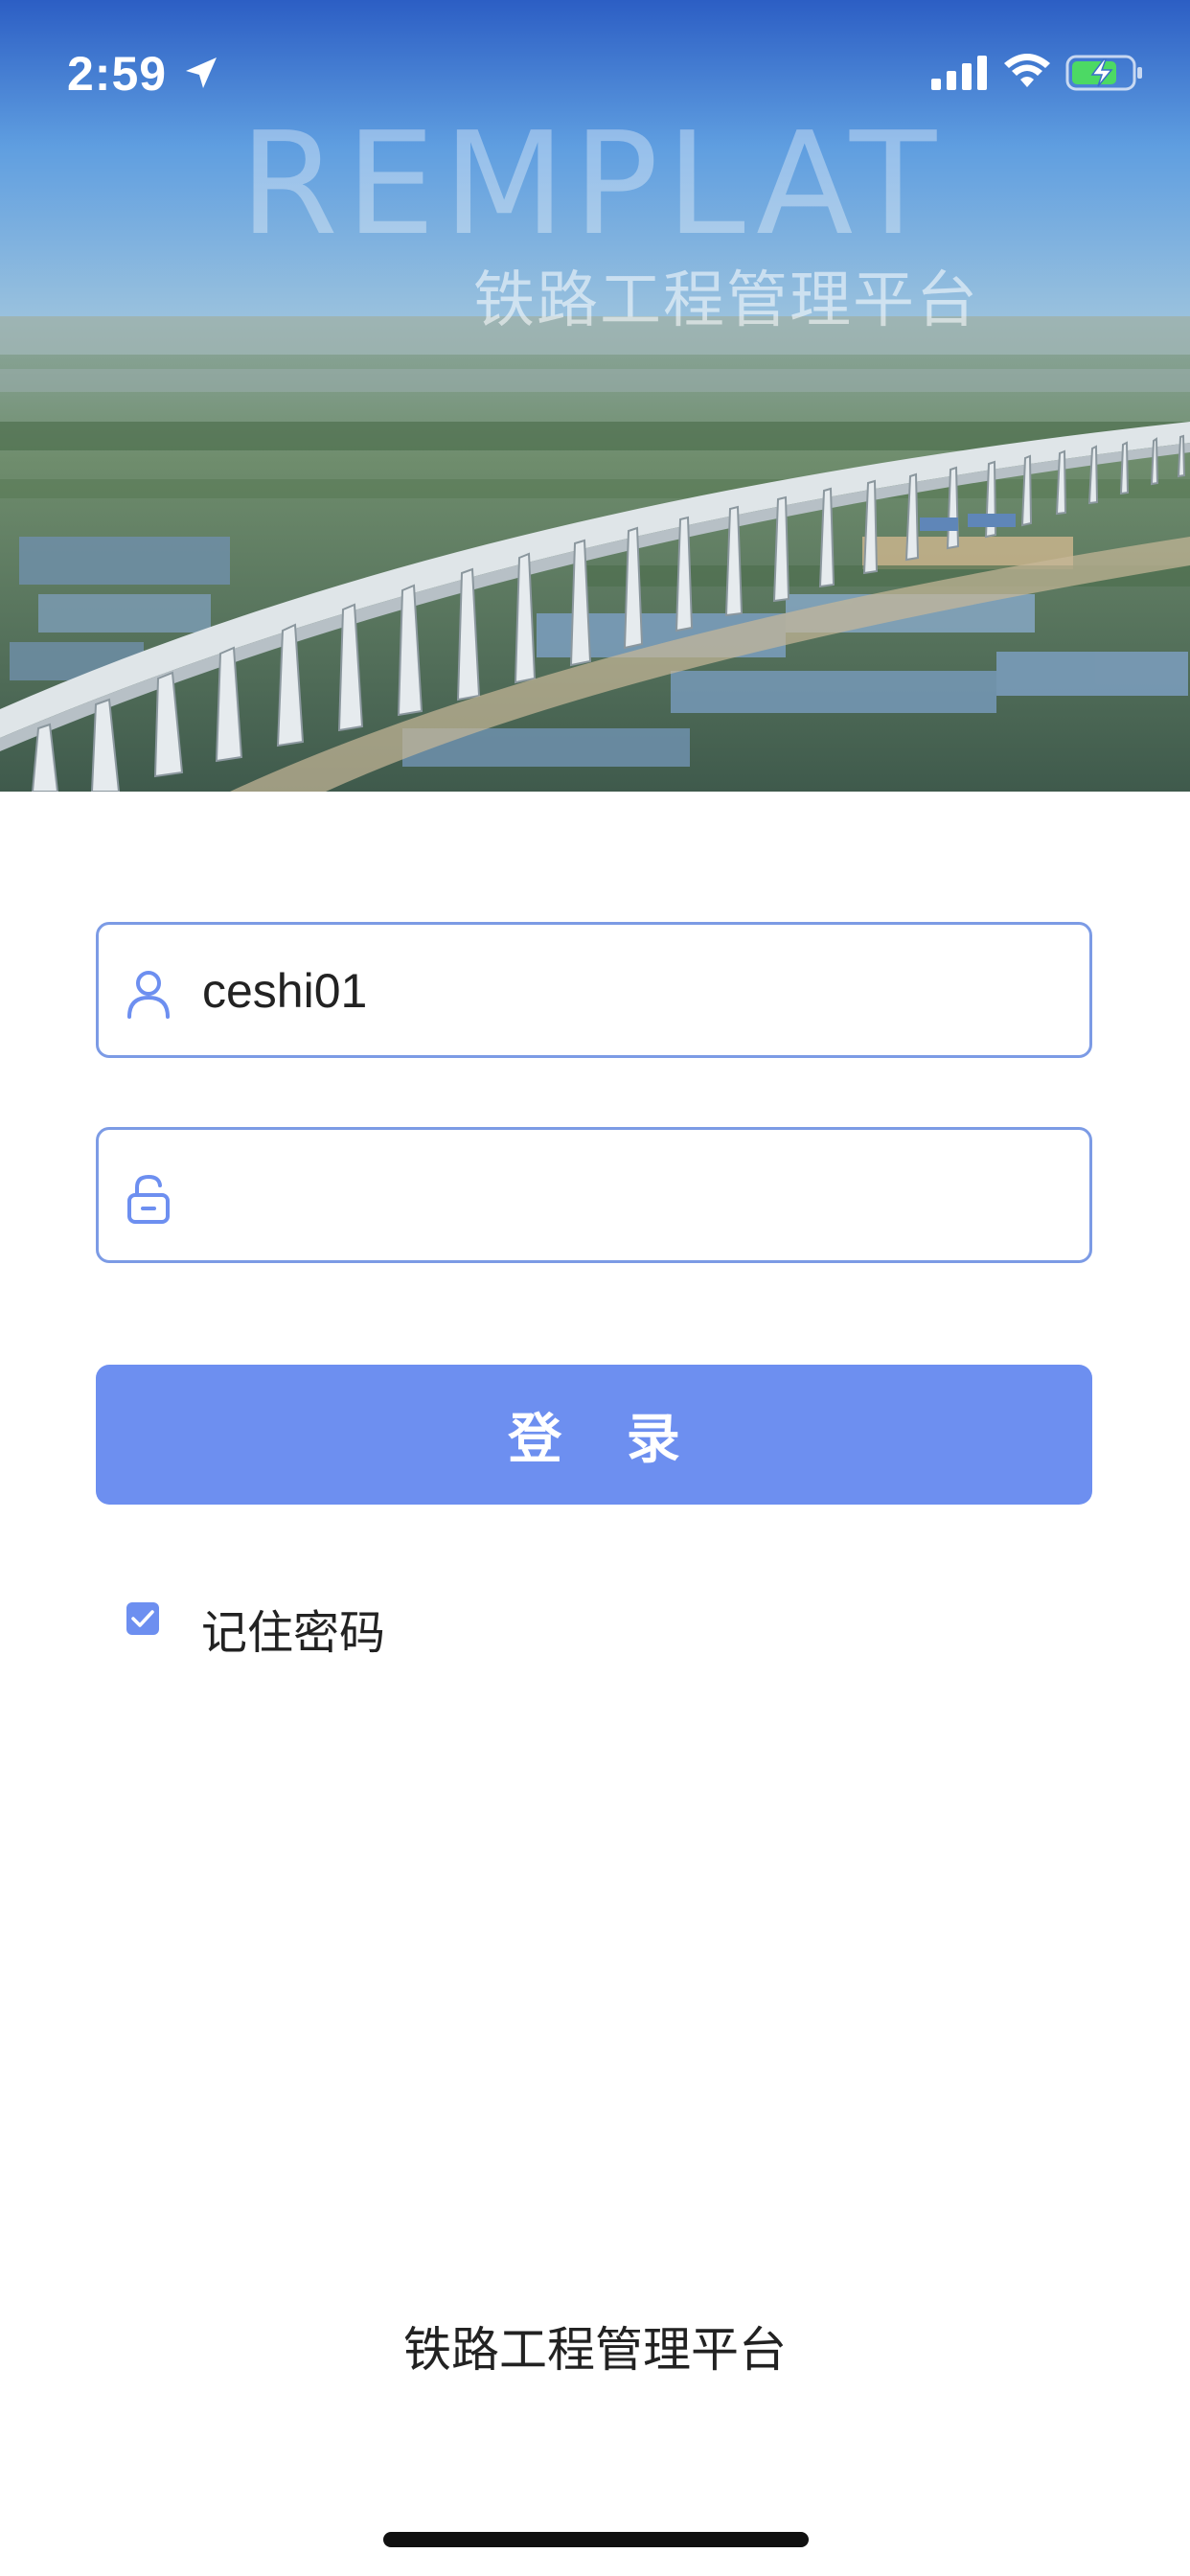 The width and height of the screenshot is (1190, 2576). I want to click on unlock-icon, so click(149, 1199).